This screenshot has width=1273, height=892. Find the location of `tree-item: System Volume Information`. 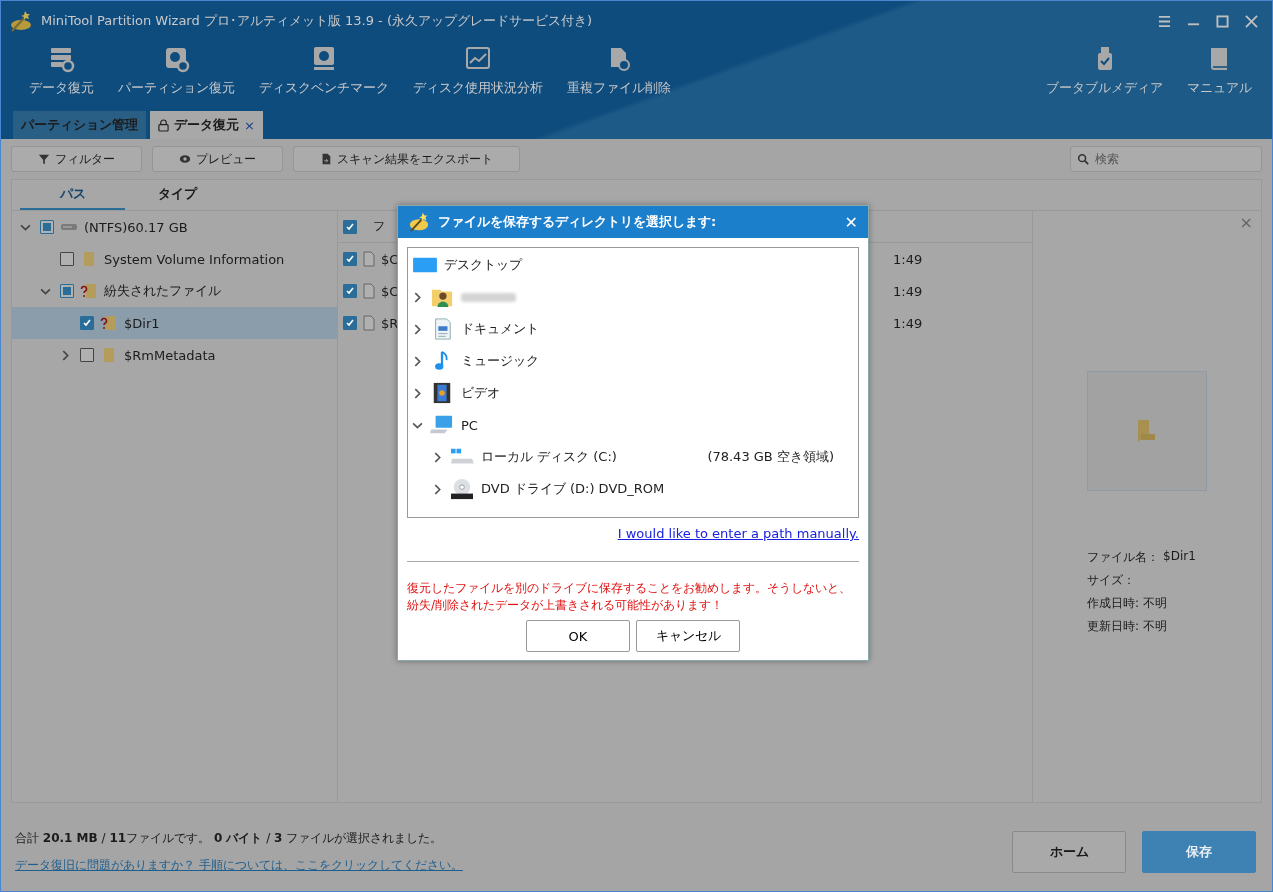

tree-item: System Volume Information is located at coordinates (174, 259).